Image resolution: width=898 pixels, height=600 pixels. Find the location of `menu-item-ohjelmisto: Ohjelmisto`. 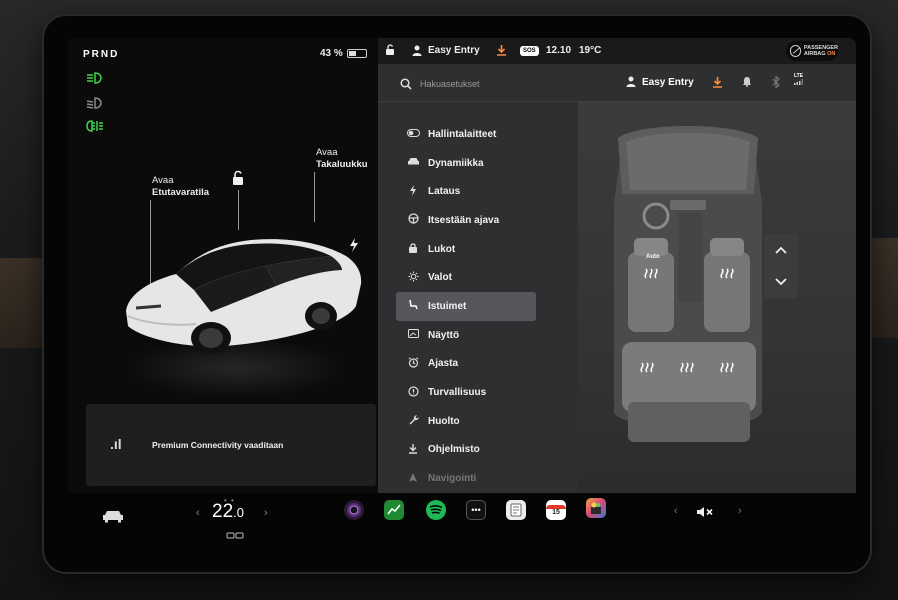

menu-item-ohjelmisto: Ohjelmisto is located at coordinates (466, 450).